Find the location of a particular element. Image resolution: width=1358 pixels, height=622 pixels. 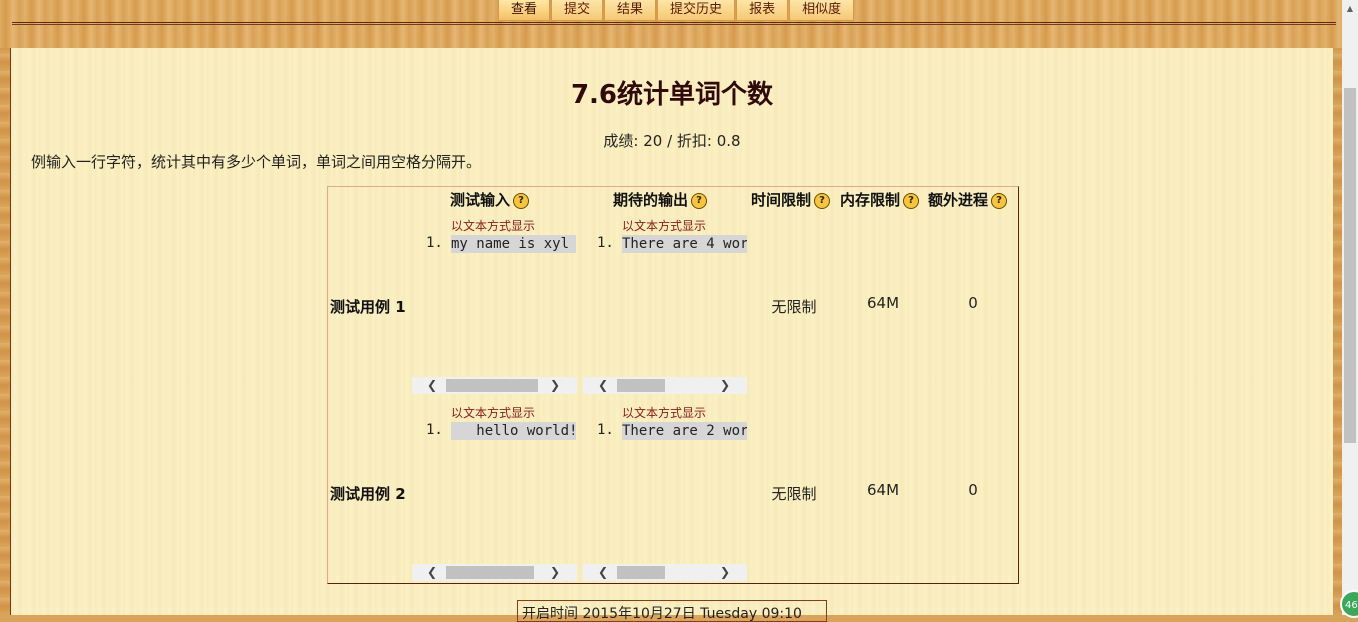

test-input-code: my name is xyl is located at coordinates (513, 244).